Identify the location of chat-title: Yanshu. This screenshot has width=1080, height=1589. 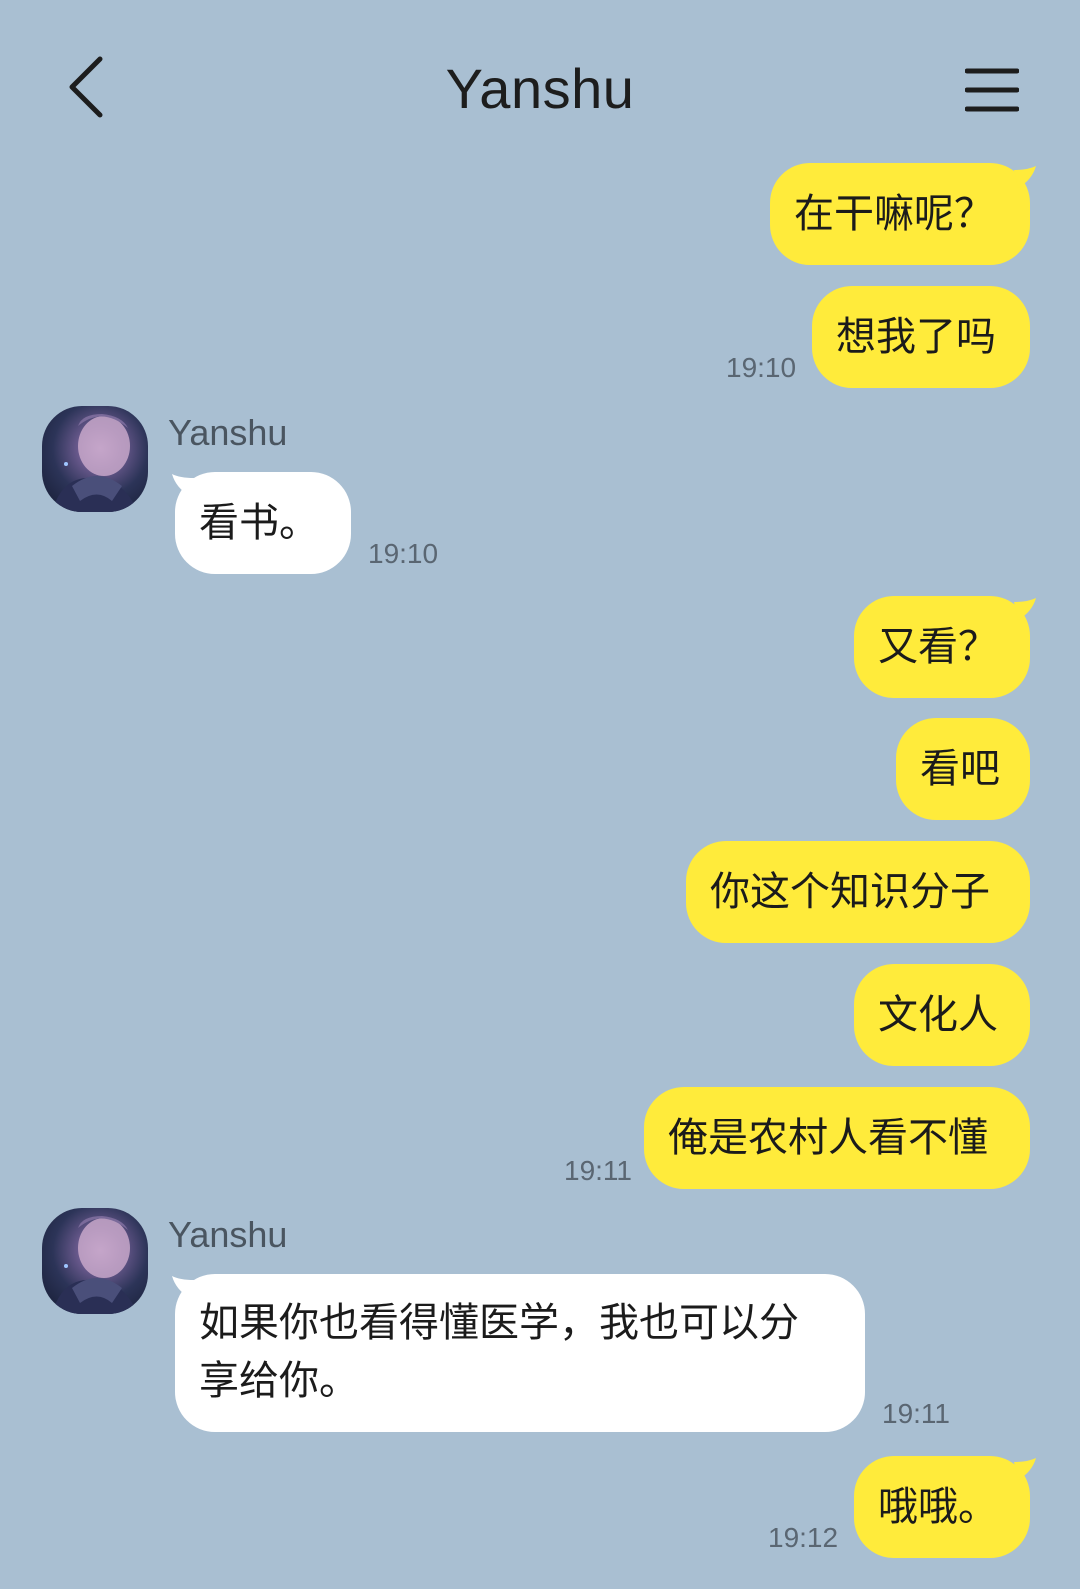
(540, 88).